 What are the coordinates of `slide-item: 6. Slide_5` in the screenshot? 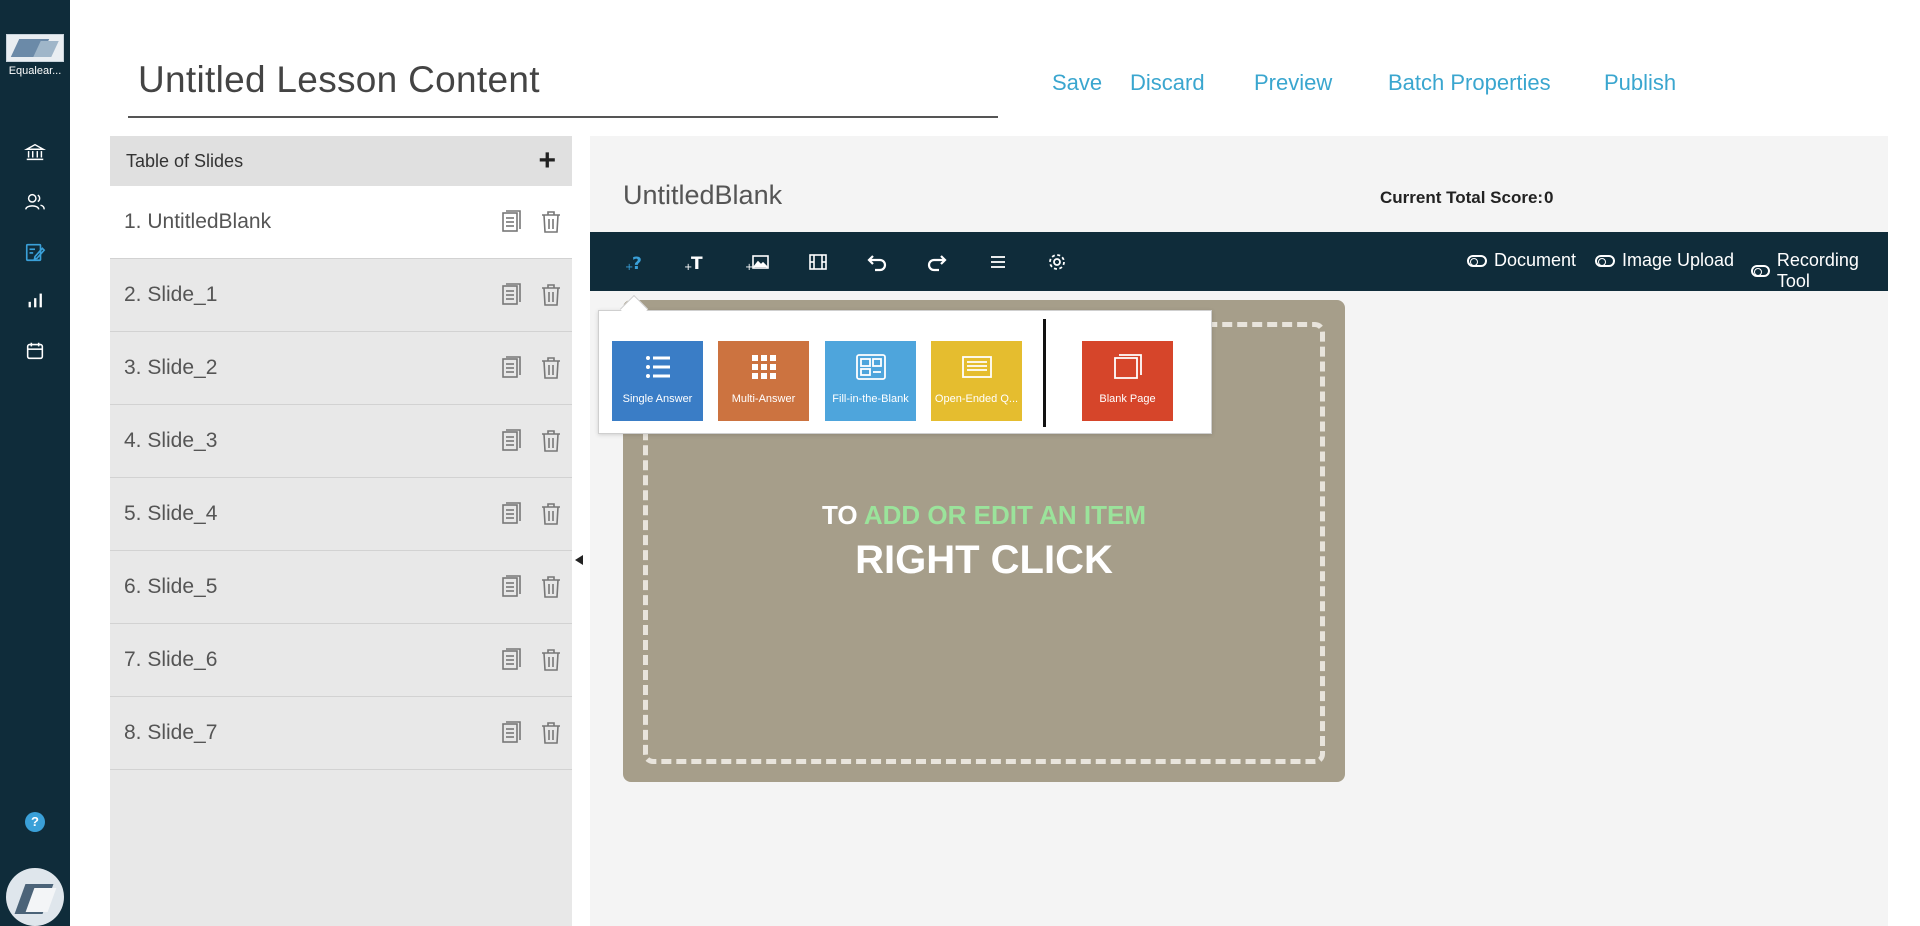 It's located at (341, 587).